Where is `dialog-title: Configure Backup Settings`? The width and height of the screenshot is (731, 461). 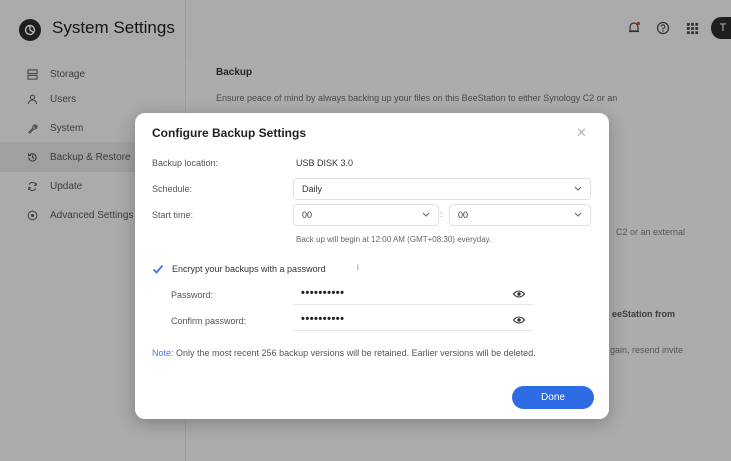 dialog-title: Configure Backup Settings is located at coordinates (229, 133).